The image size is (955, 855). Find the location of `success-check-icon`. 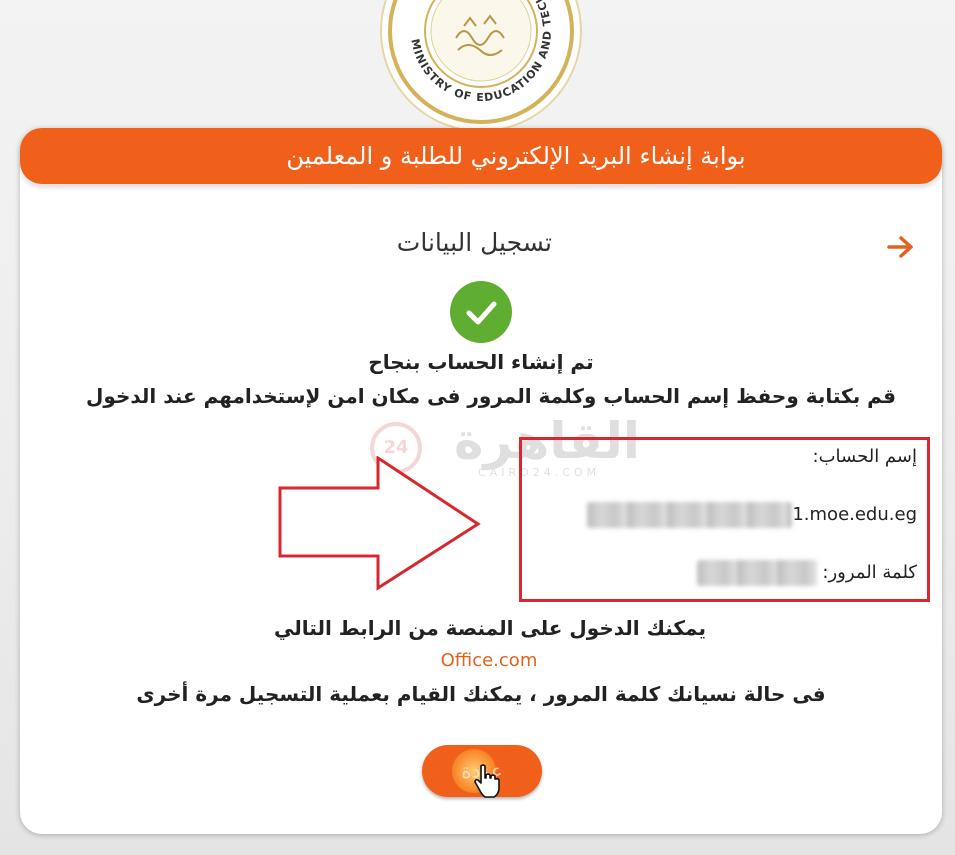

success-check-icon is located at coordinates (481, 312).